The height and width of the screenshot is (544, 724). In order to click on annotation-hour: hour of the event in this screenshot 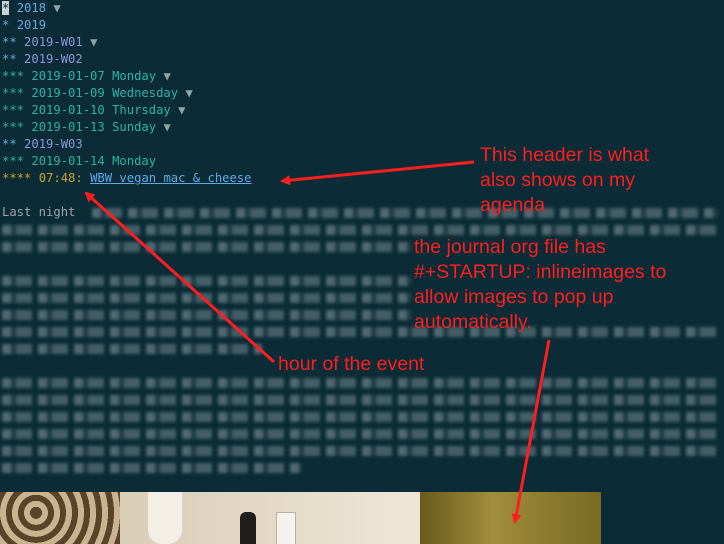, I will do `click(351, 364)`.